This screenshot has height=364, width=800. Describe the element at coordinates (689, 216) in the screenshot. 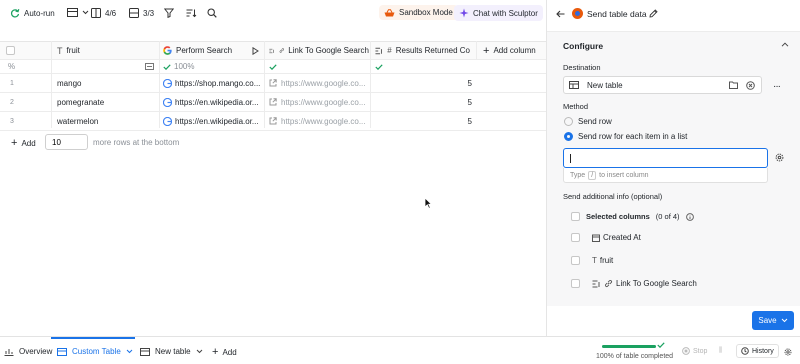

I see `info-icon` at that location.